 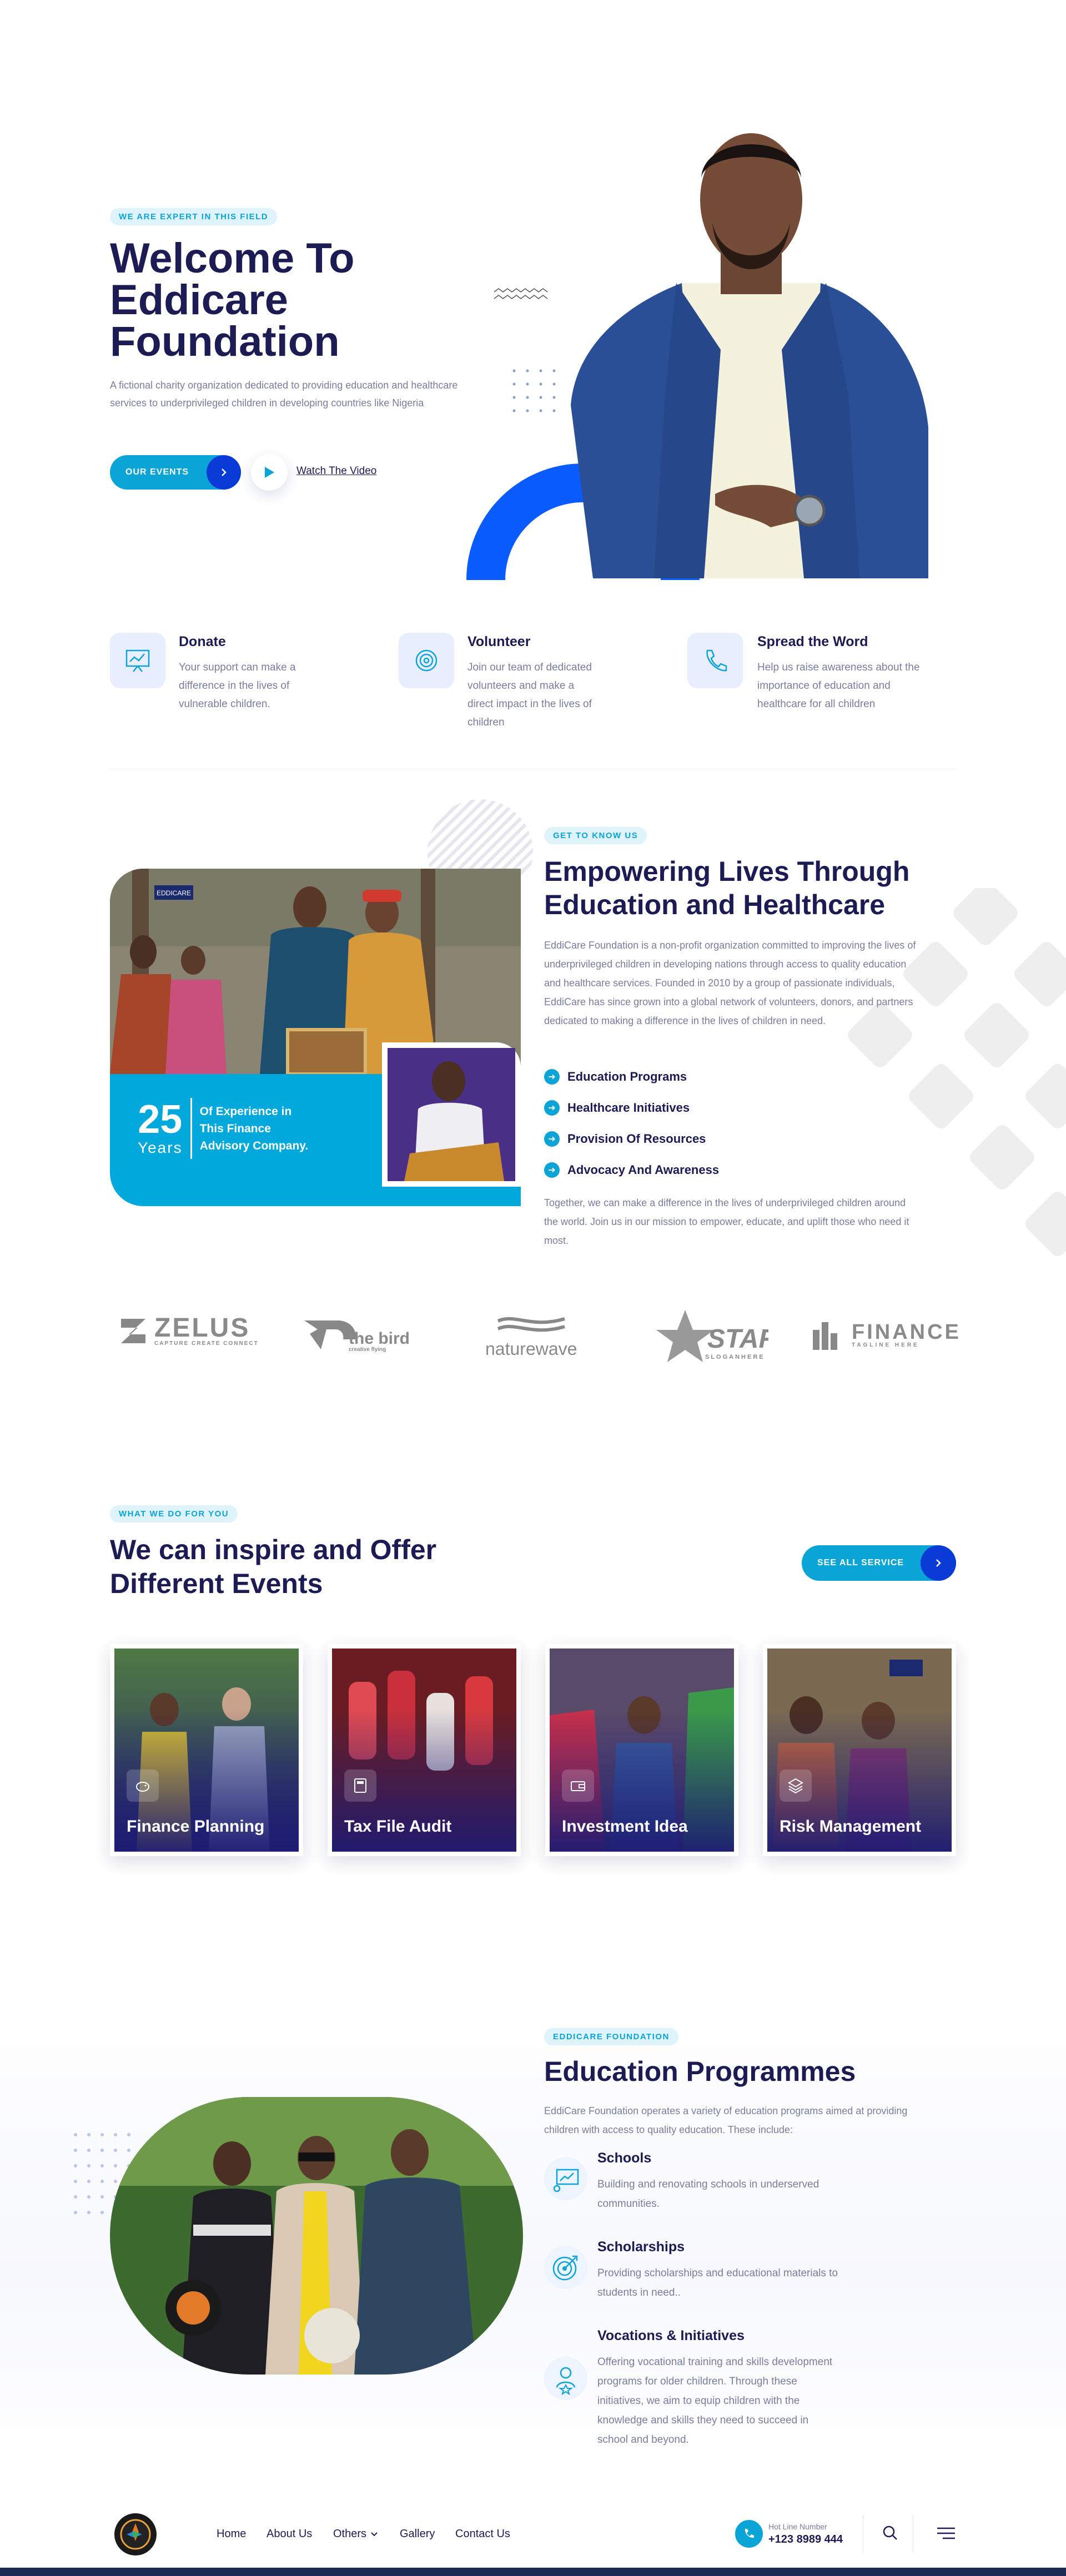 I want to click on years-word: Years, so click(x=160, y=1147).